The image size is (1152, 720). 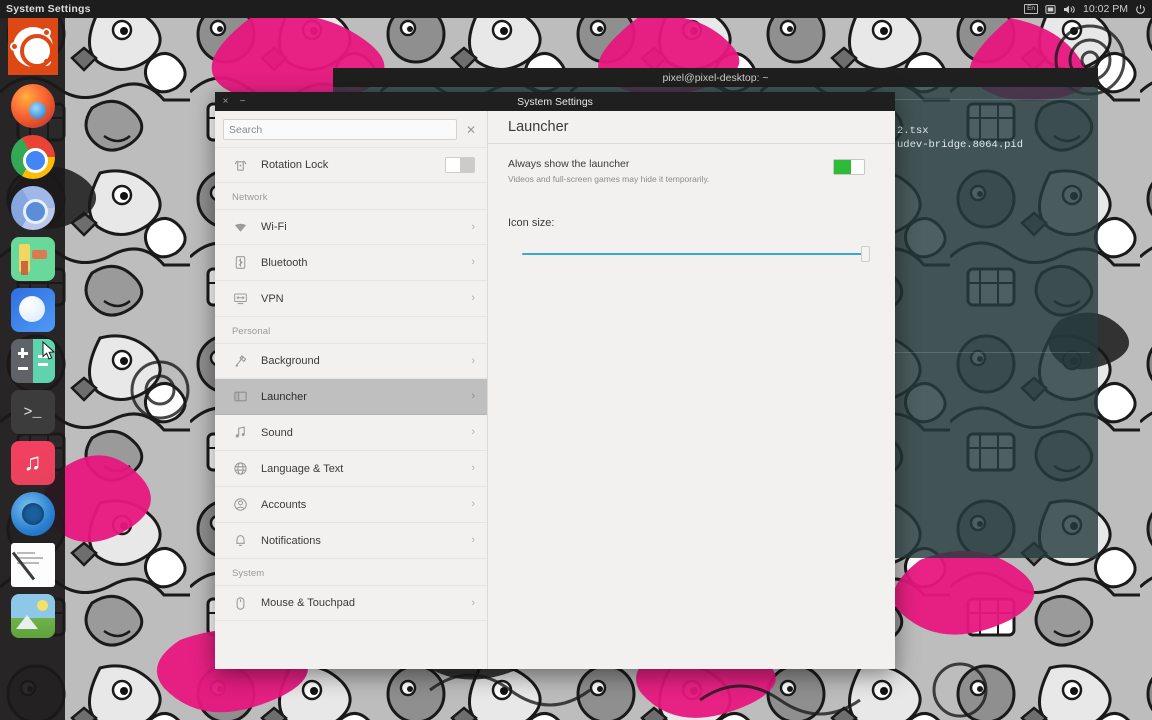 What do you see at coordinates (351, 433) in the screenshot?
I see `sidebar-item-sound: Sound ›` at bounding box center [351, 433].